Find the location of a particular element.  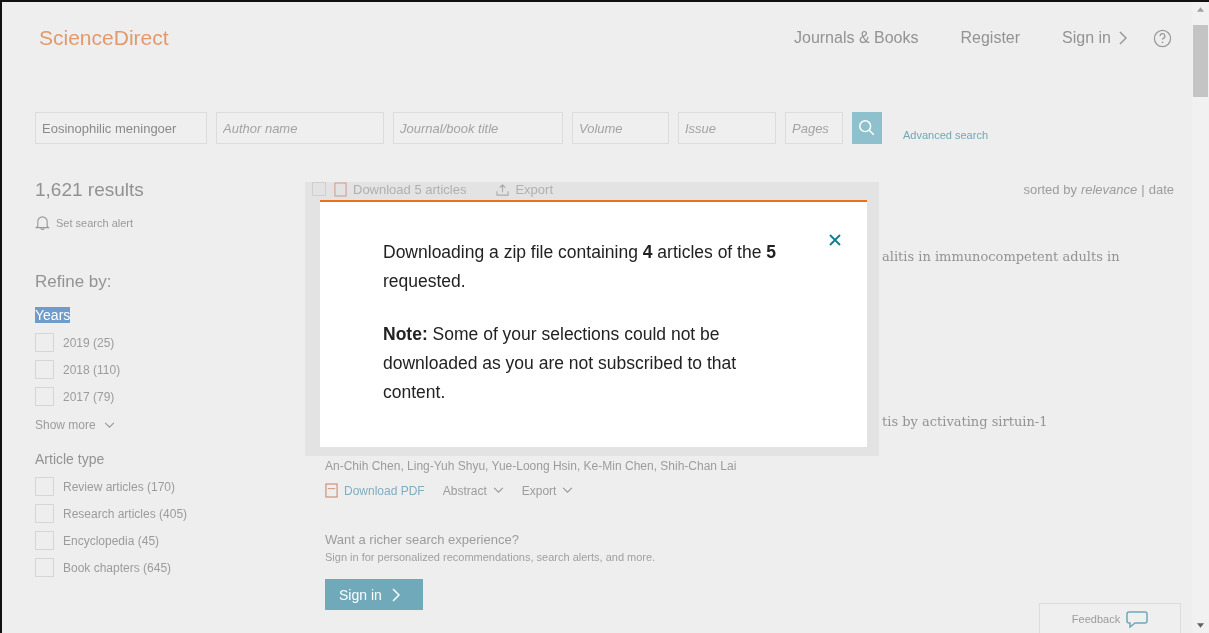

search-field: Author name is located at coordinates (300, 128).